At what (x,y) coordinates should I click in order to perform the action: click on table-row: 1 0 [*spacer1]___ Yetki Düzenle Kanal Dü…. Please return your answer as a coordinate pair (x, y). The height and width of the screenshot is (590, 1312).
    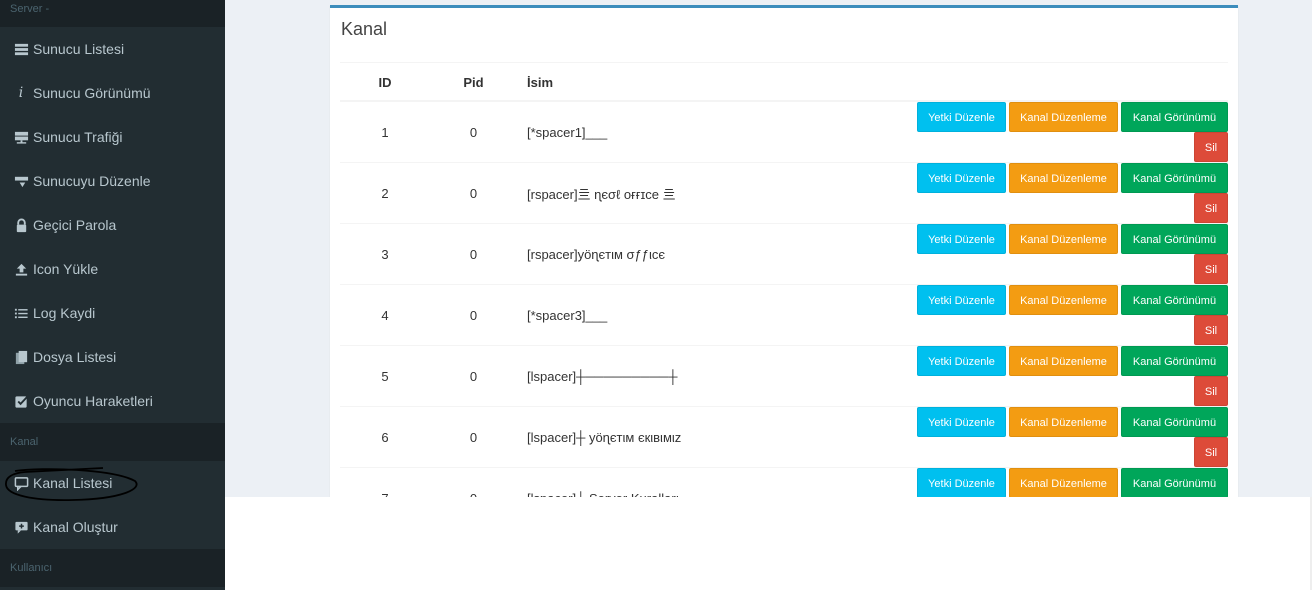
    Looking at the image, I should click on (784, 131).